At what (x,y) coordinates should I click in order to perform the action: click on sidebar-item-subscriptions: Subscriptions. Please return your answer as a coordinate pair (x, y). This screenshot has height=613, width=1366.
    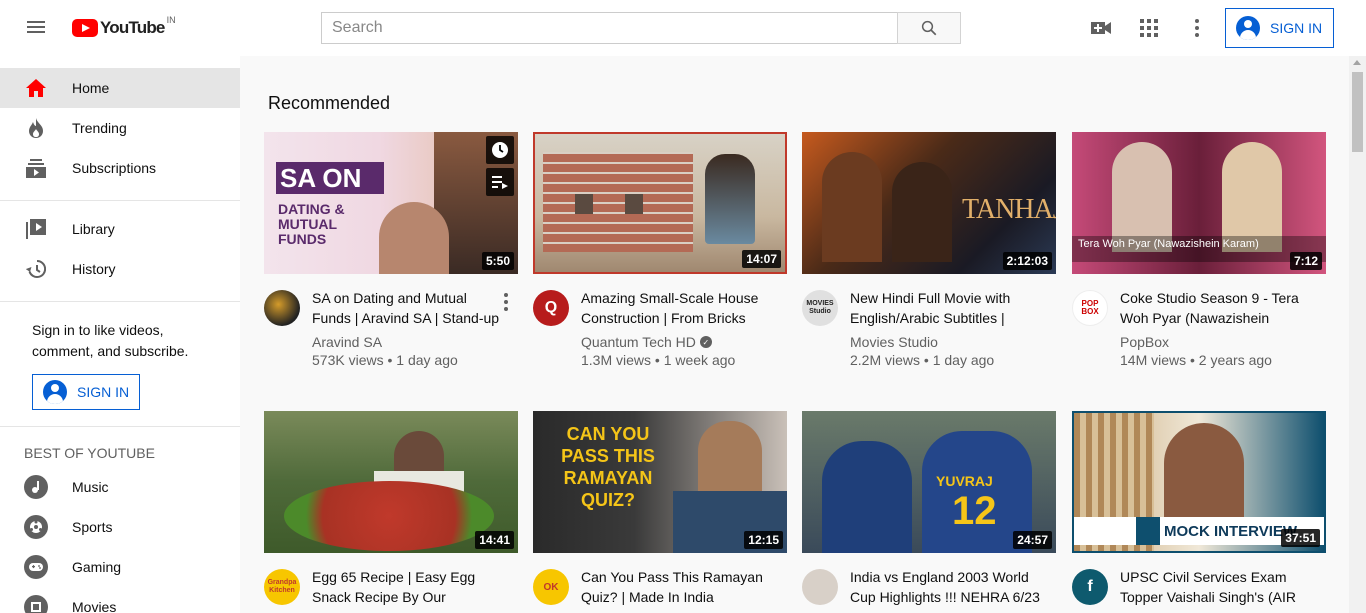
    Looking at the image, I should click on (120, 168).